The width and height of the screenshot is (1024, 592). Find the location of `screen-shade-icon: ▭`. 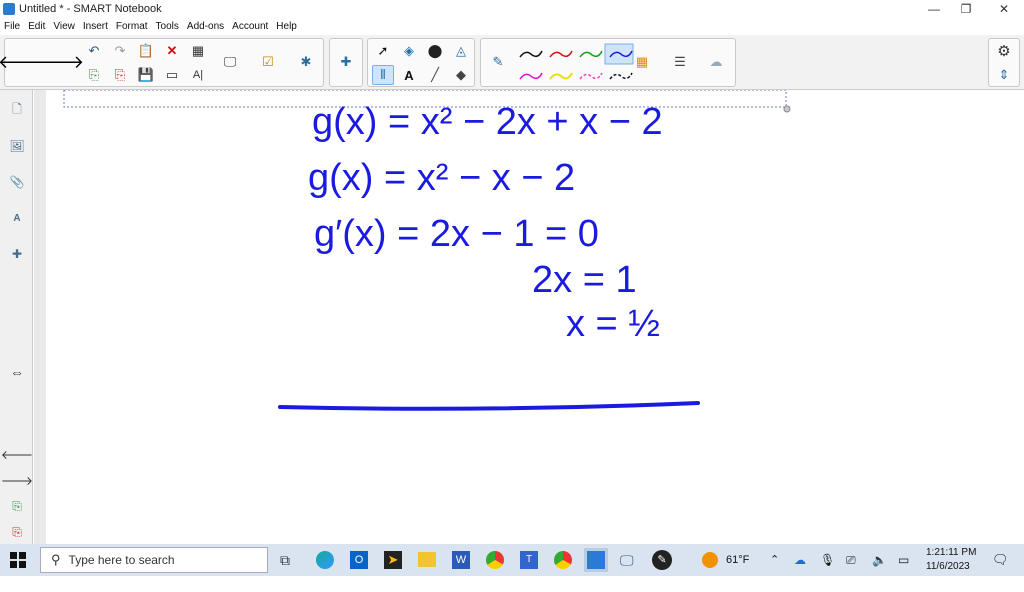

screen-shade-icon: ▭ is located at coordinates (172, 75).